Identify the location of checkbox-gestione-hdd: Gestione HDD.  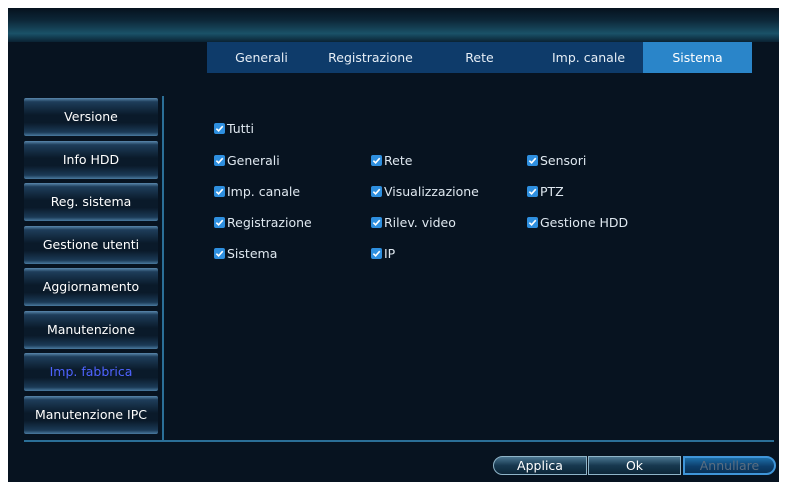
(577, 222).